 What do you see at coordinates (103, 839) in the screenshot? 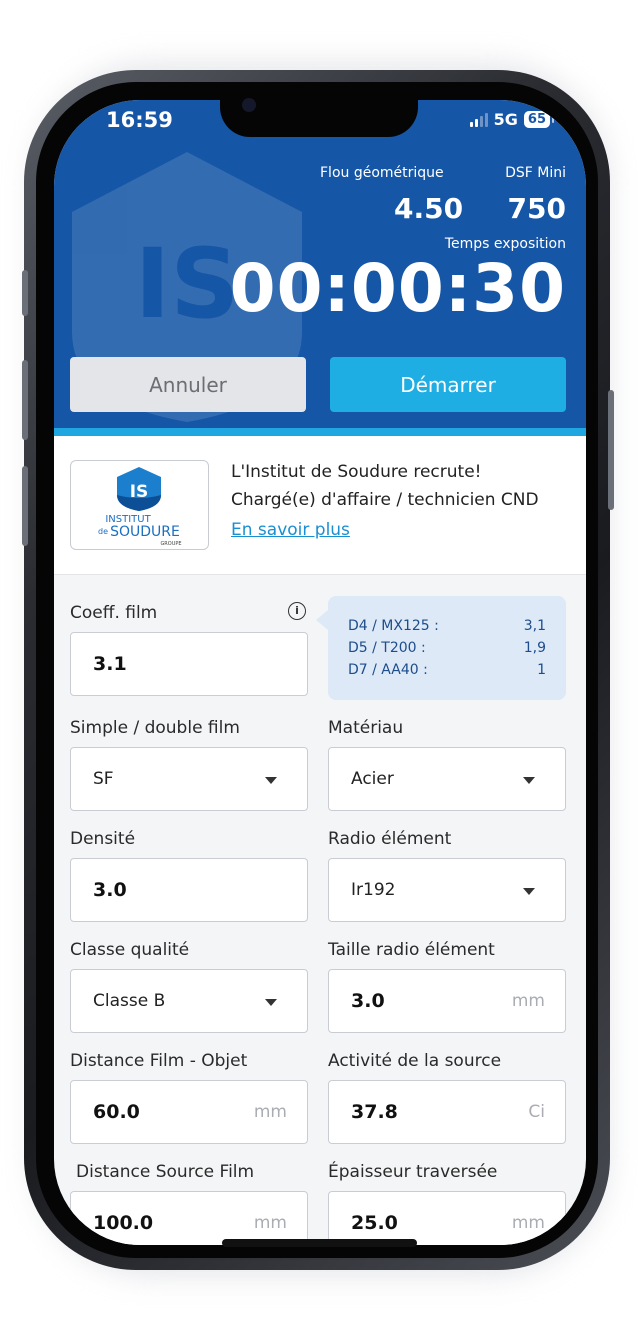
I see `densite-label: Densité` at bounding box center [103, 839].